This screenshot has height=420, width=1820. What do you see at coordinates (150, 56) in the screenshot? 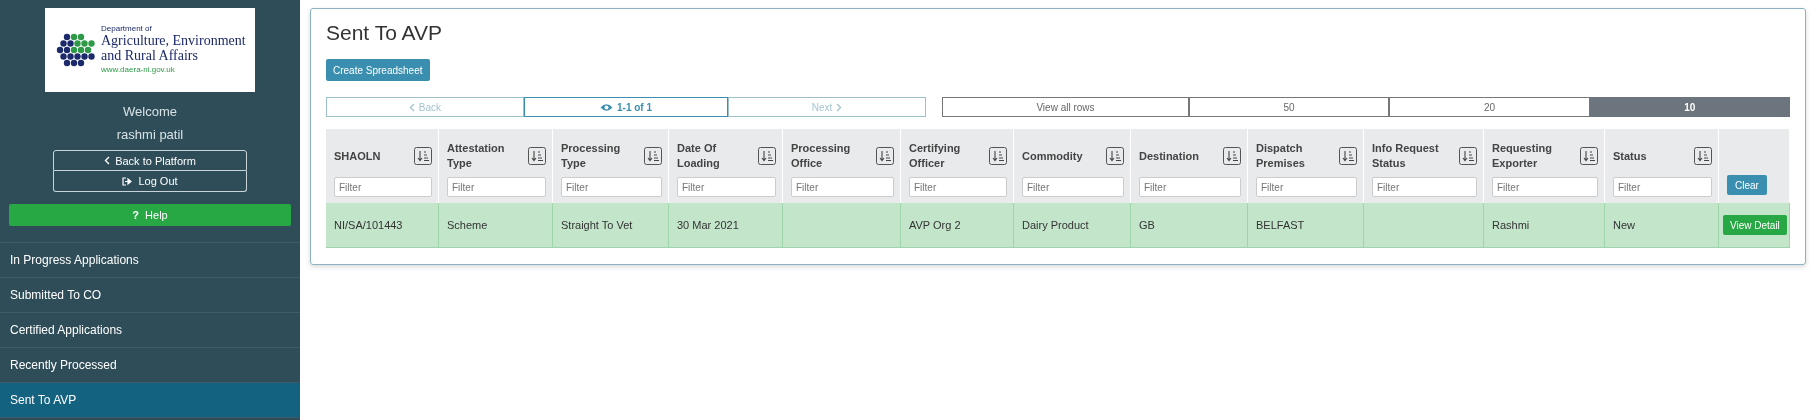
I see `logo-title: and Rural Affairs` at bounding box center [150, 56].